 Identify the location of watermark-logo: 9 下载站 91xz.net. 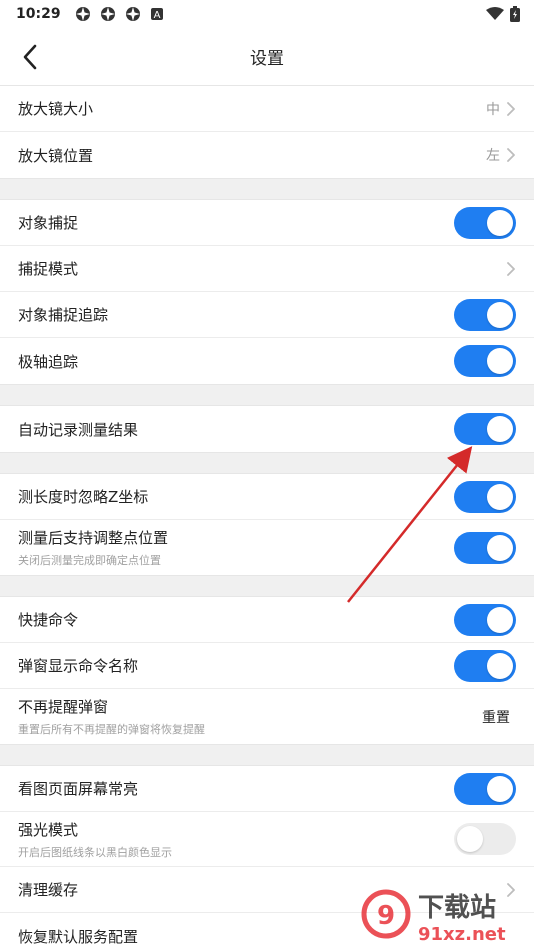
(433, 917).